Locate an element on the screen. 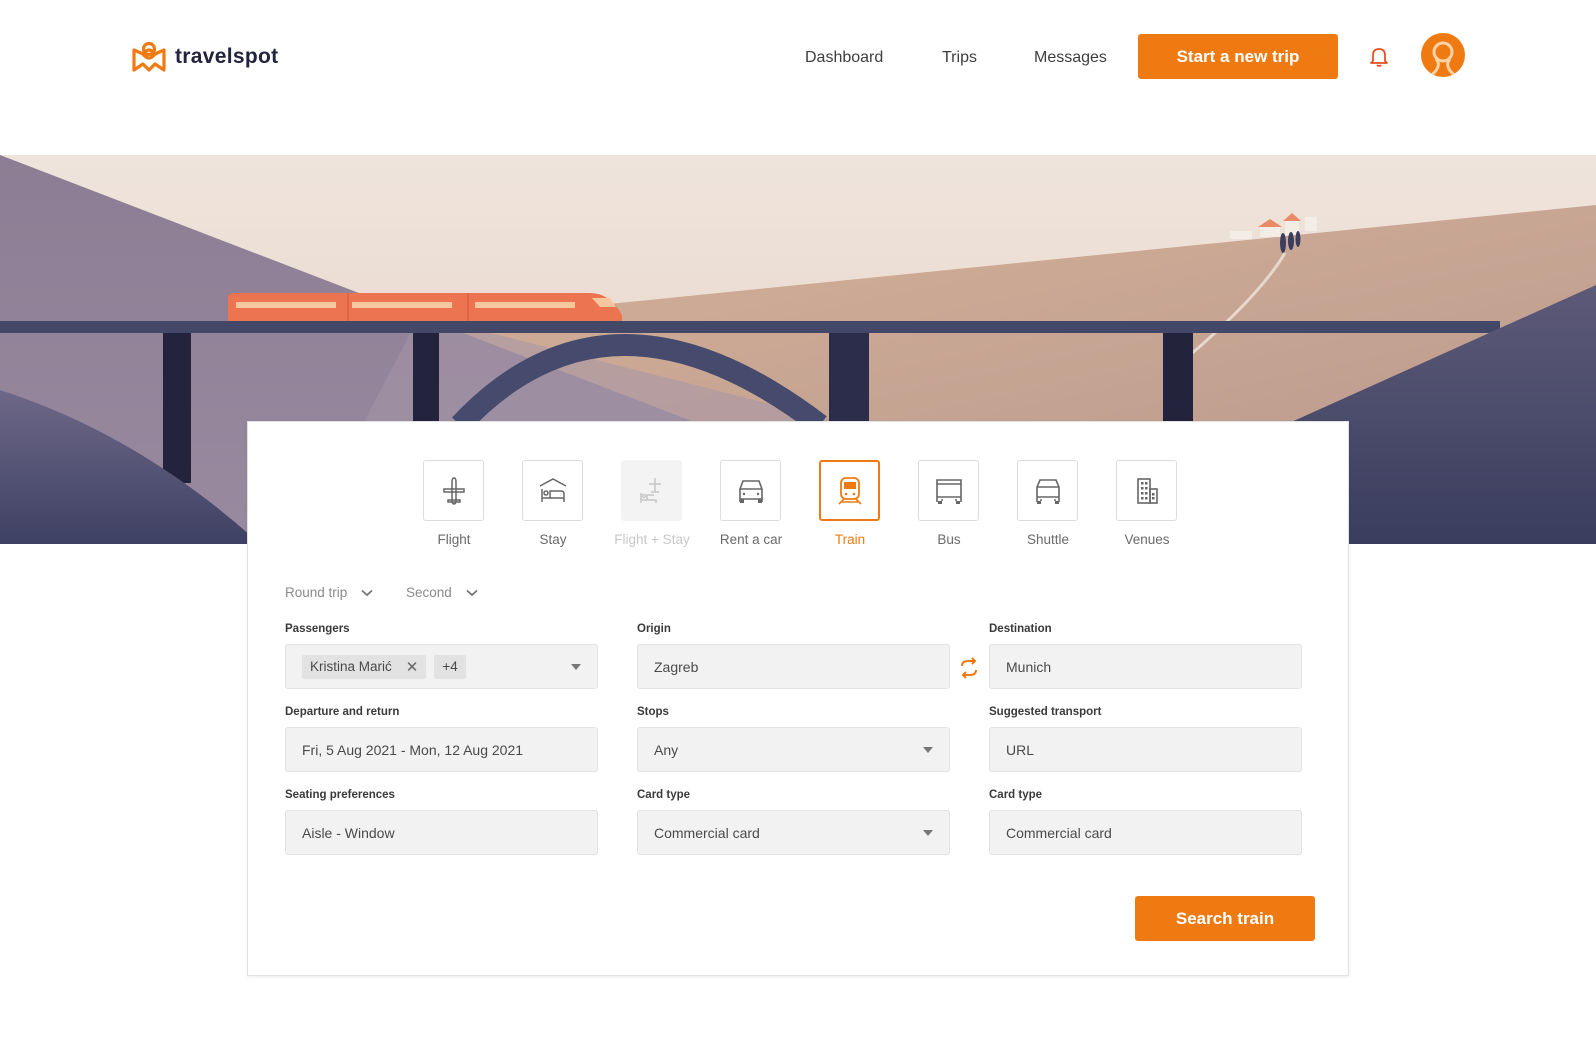  bell-icon is located at coordinates (1379, 57).